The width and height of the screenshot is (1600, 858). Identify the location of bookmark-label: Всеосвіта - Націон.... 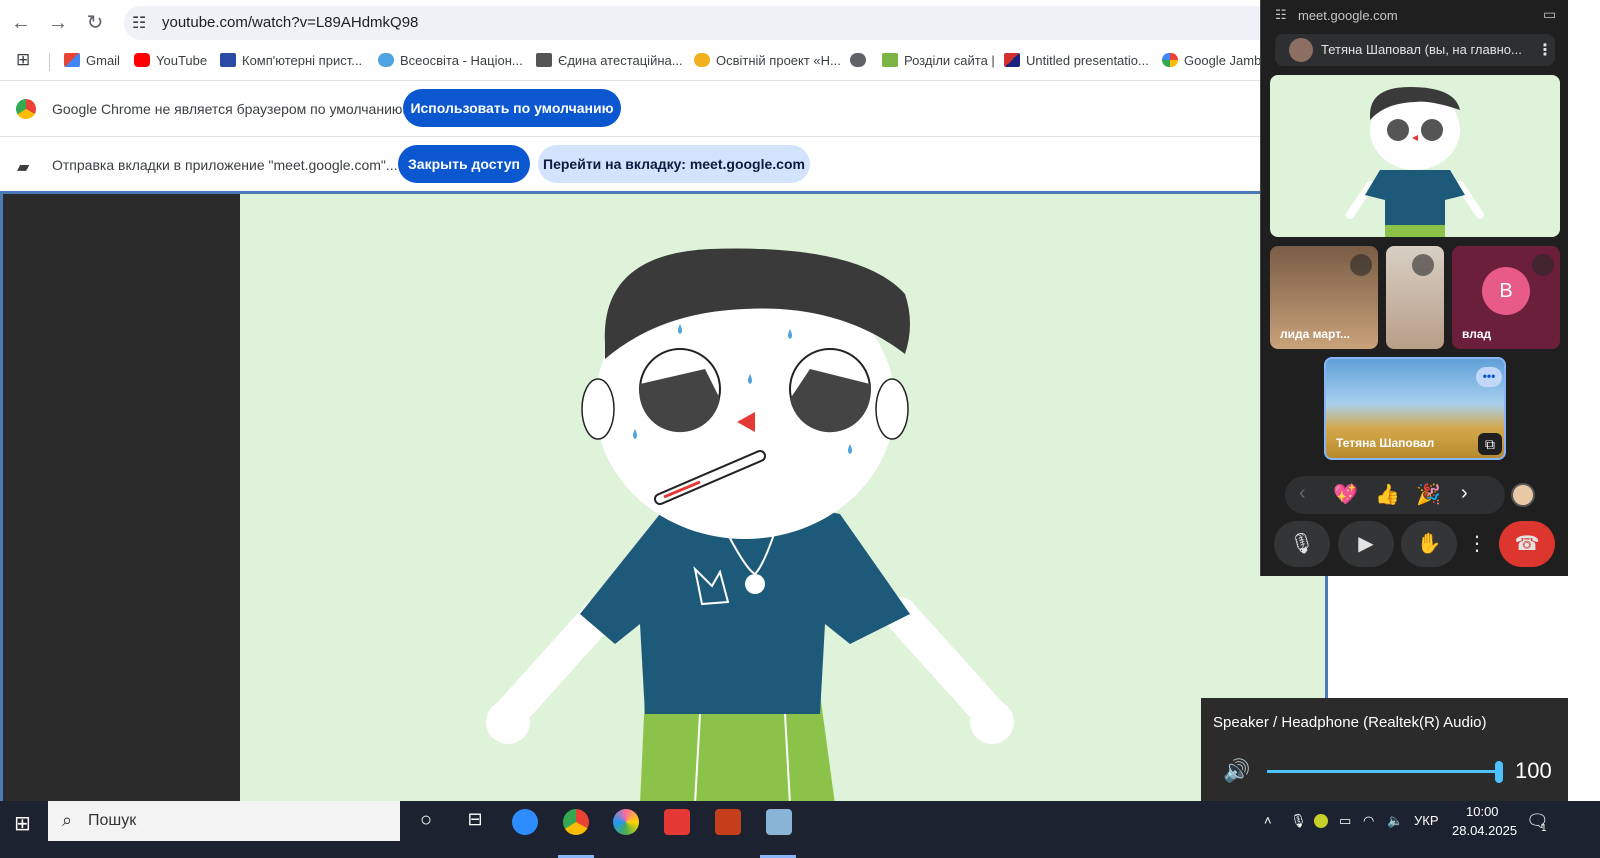
(461, 60).